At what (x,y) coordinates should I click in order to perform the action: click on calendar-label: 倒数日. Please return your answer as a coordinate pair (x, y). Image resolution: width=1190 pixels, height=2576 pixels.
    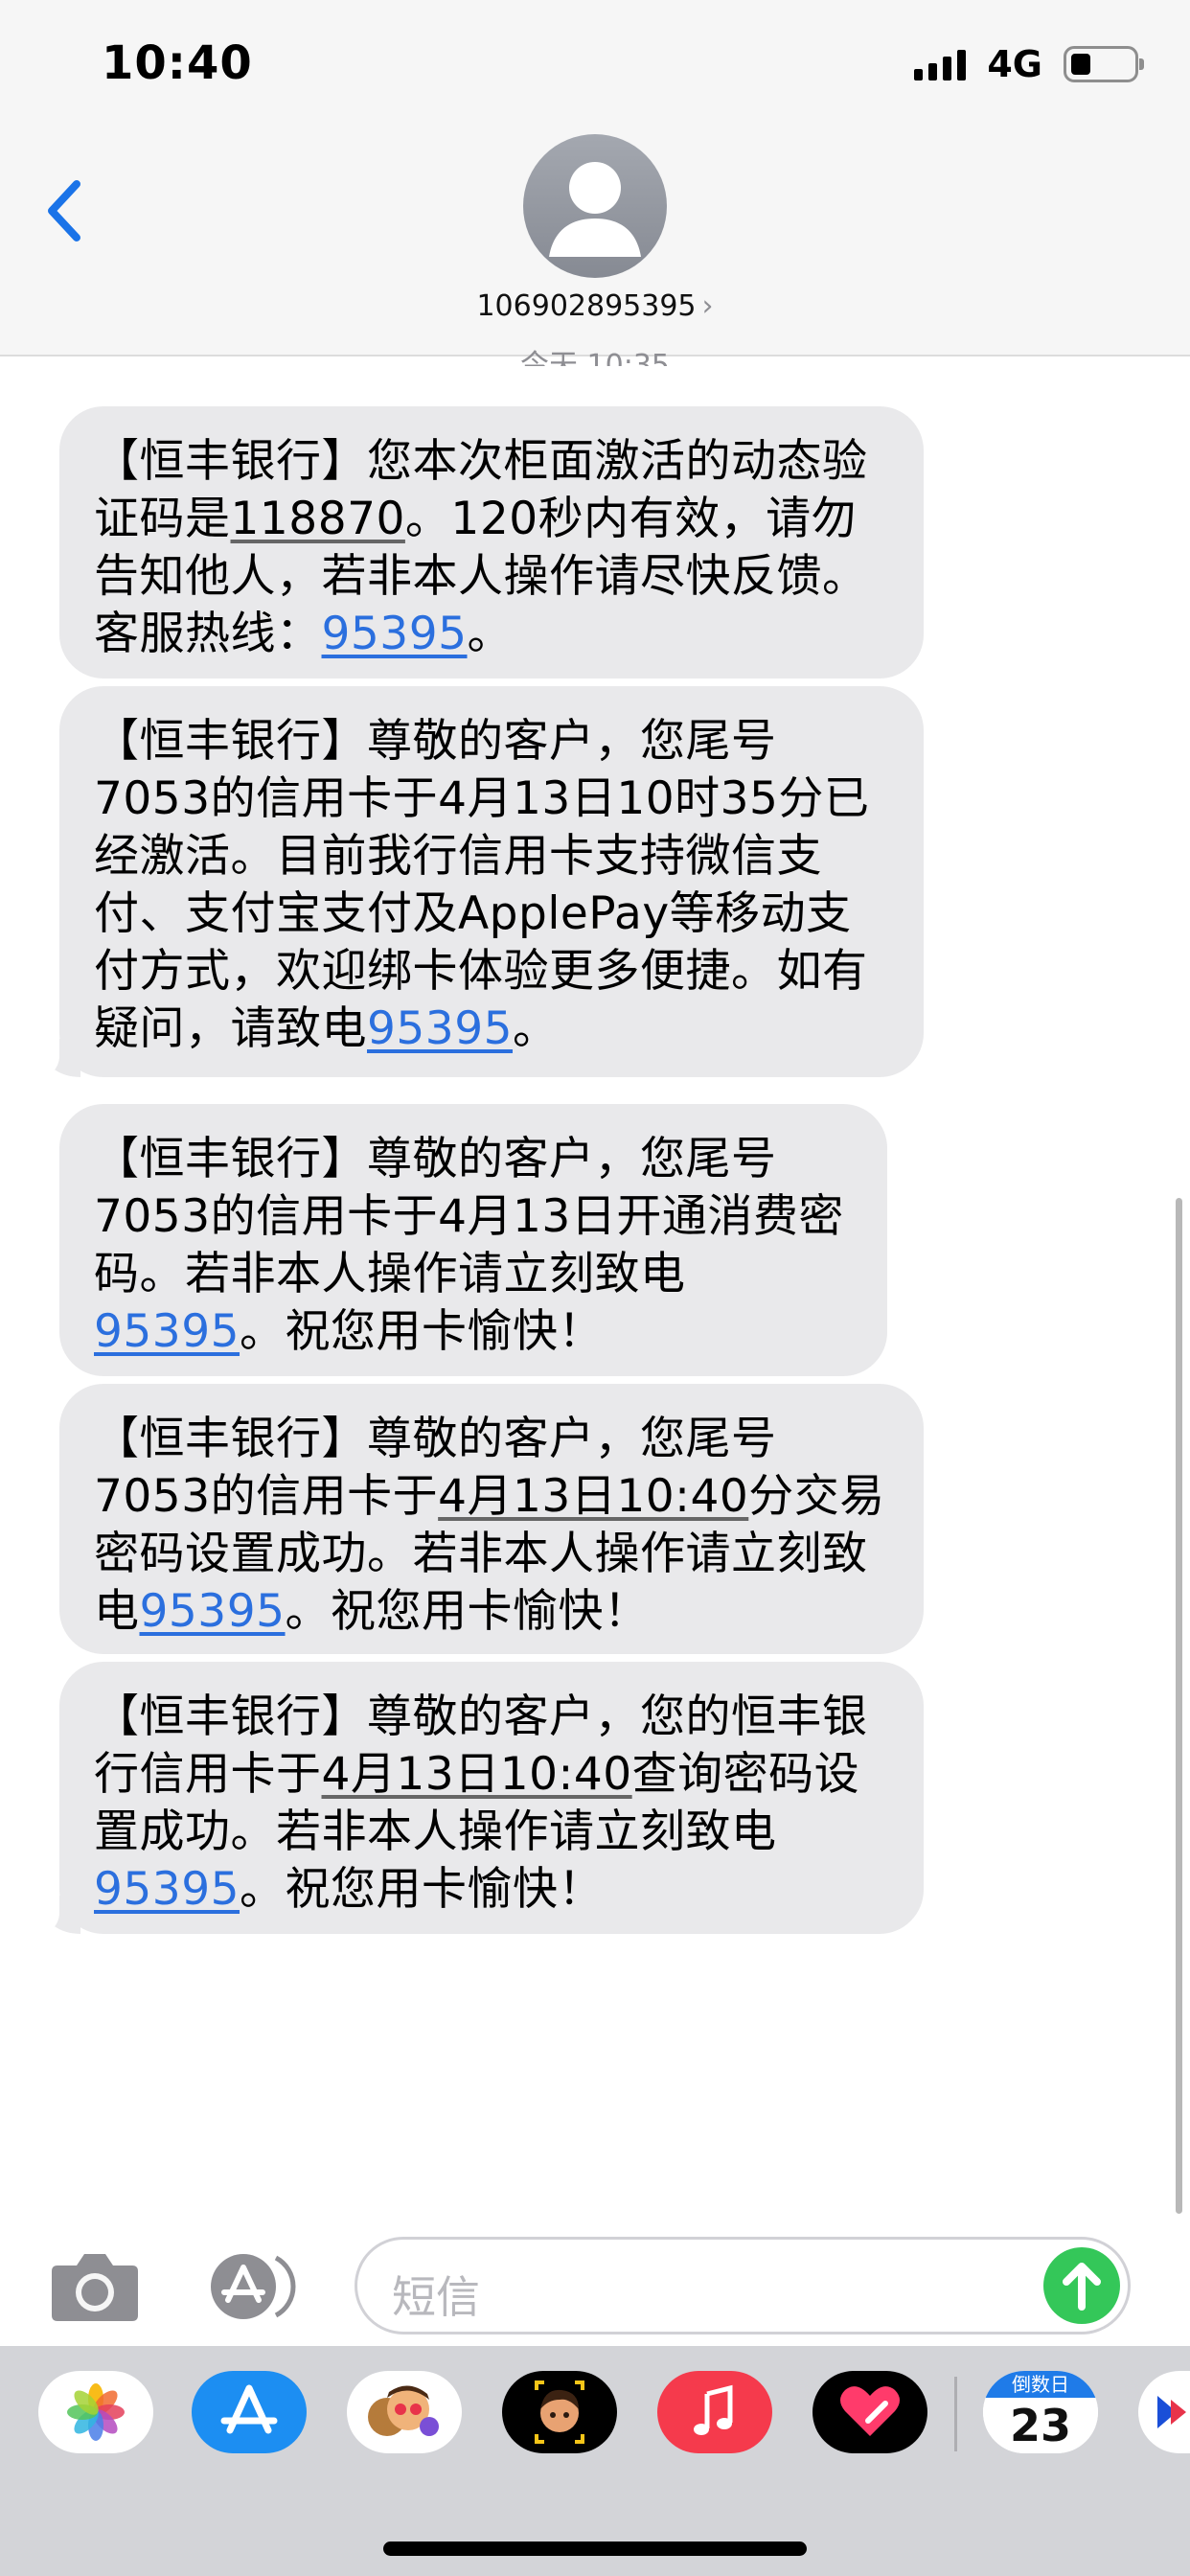
    Looking at the image, I should click on (1040, 2384).